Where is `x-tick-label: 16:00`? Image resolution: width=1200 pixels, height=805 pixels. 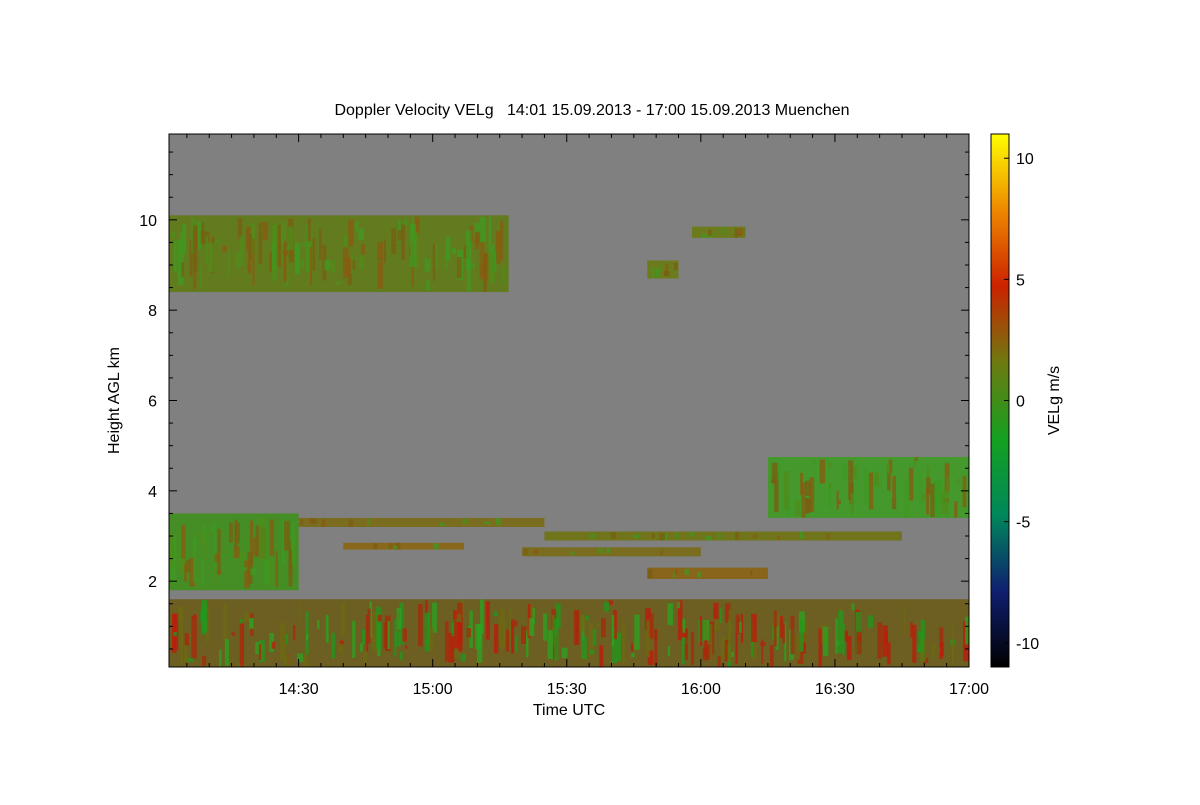 x-tick-label: 16:00 is located at coordinates (701, 689).